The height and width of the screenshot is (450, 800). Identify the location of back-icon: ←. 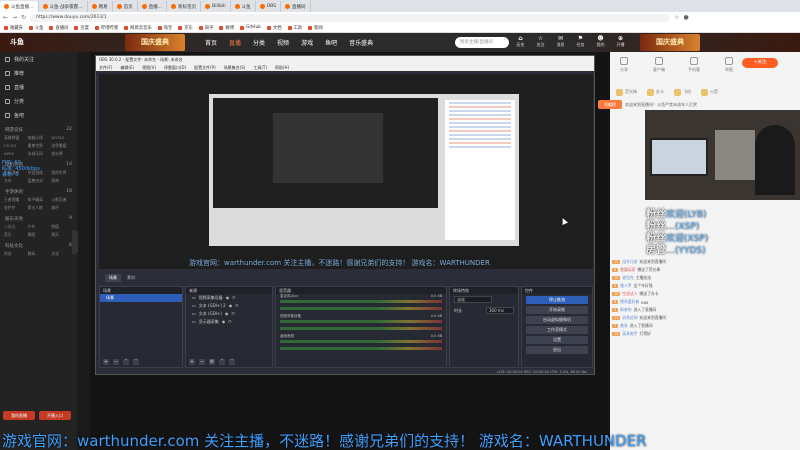
(5, 17).